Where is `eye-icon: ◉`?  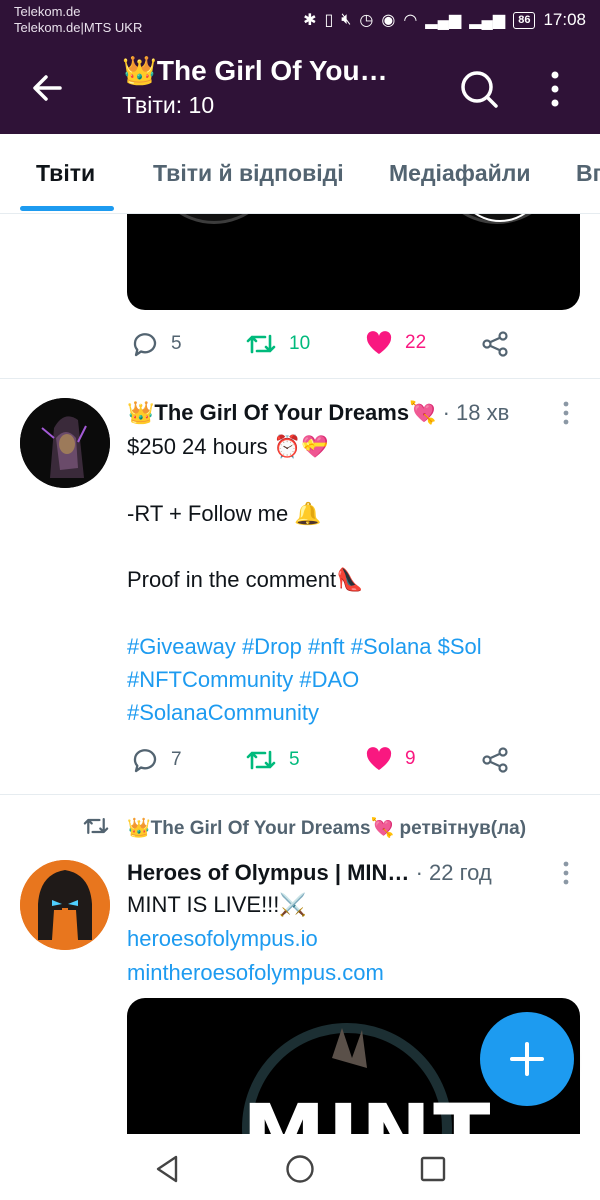 eye-icon: ◉ is located at coordinates (388, 20).